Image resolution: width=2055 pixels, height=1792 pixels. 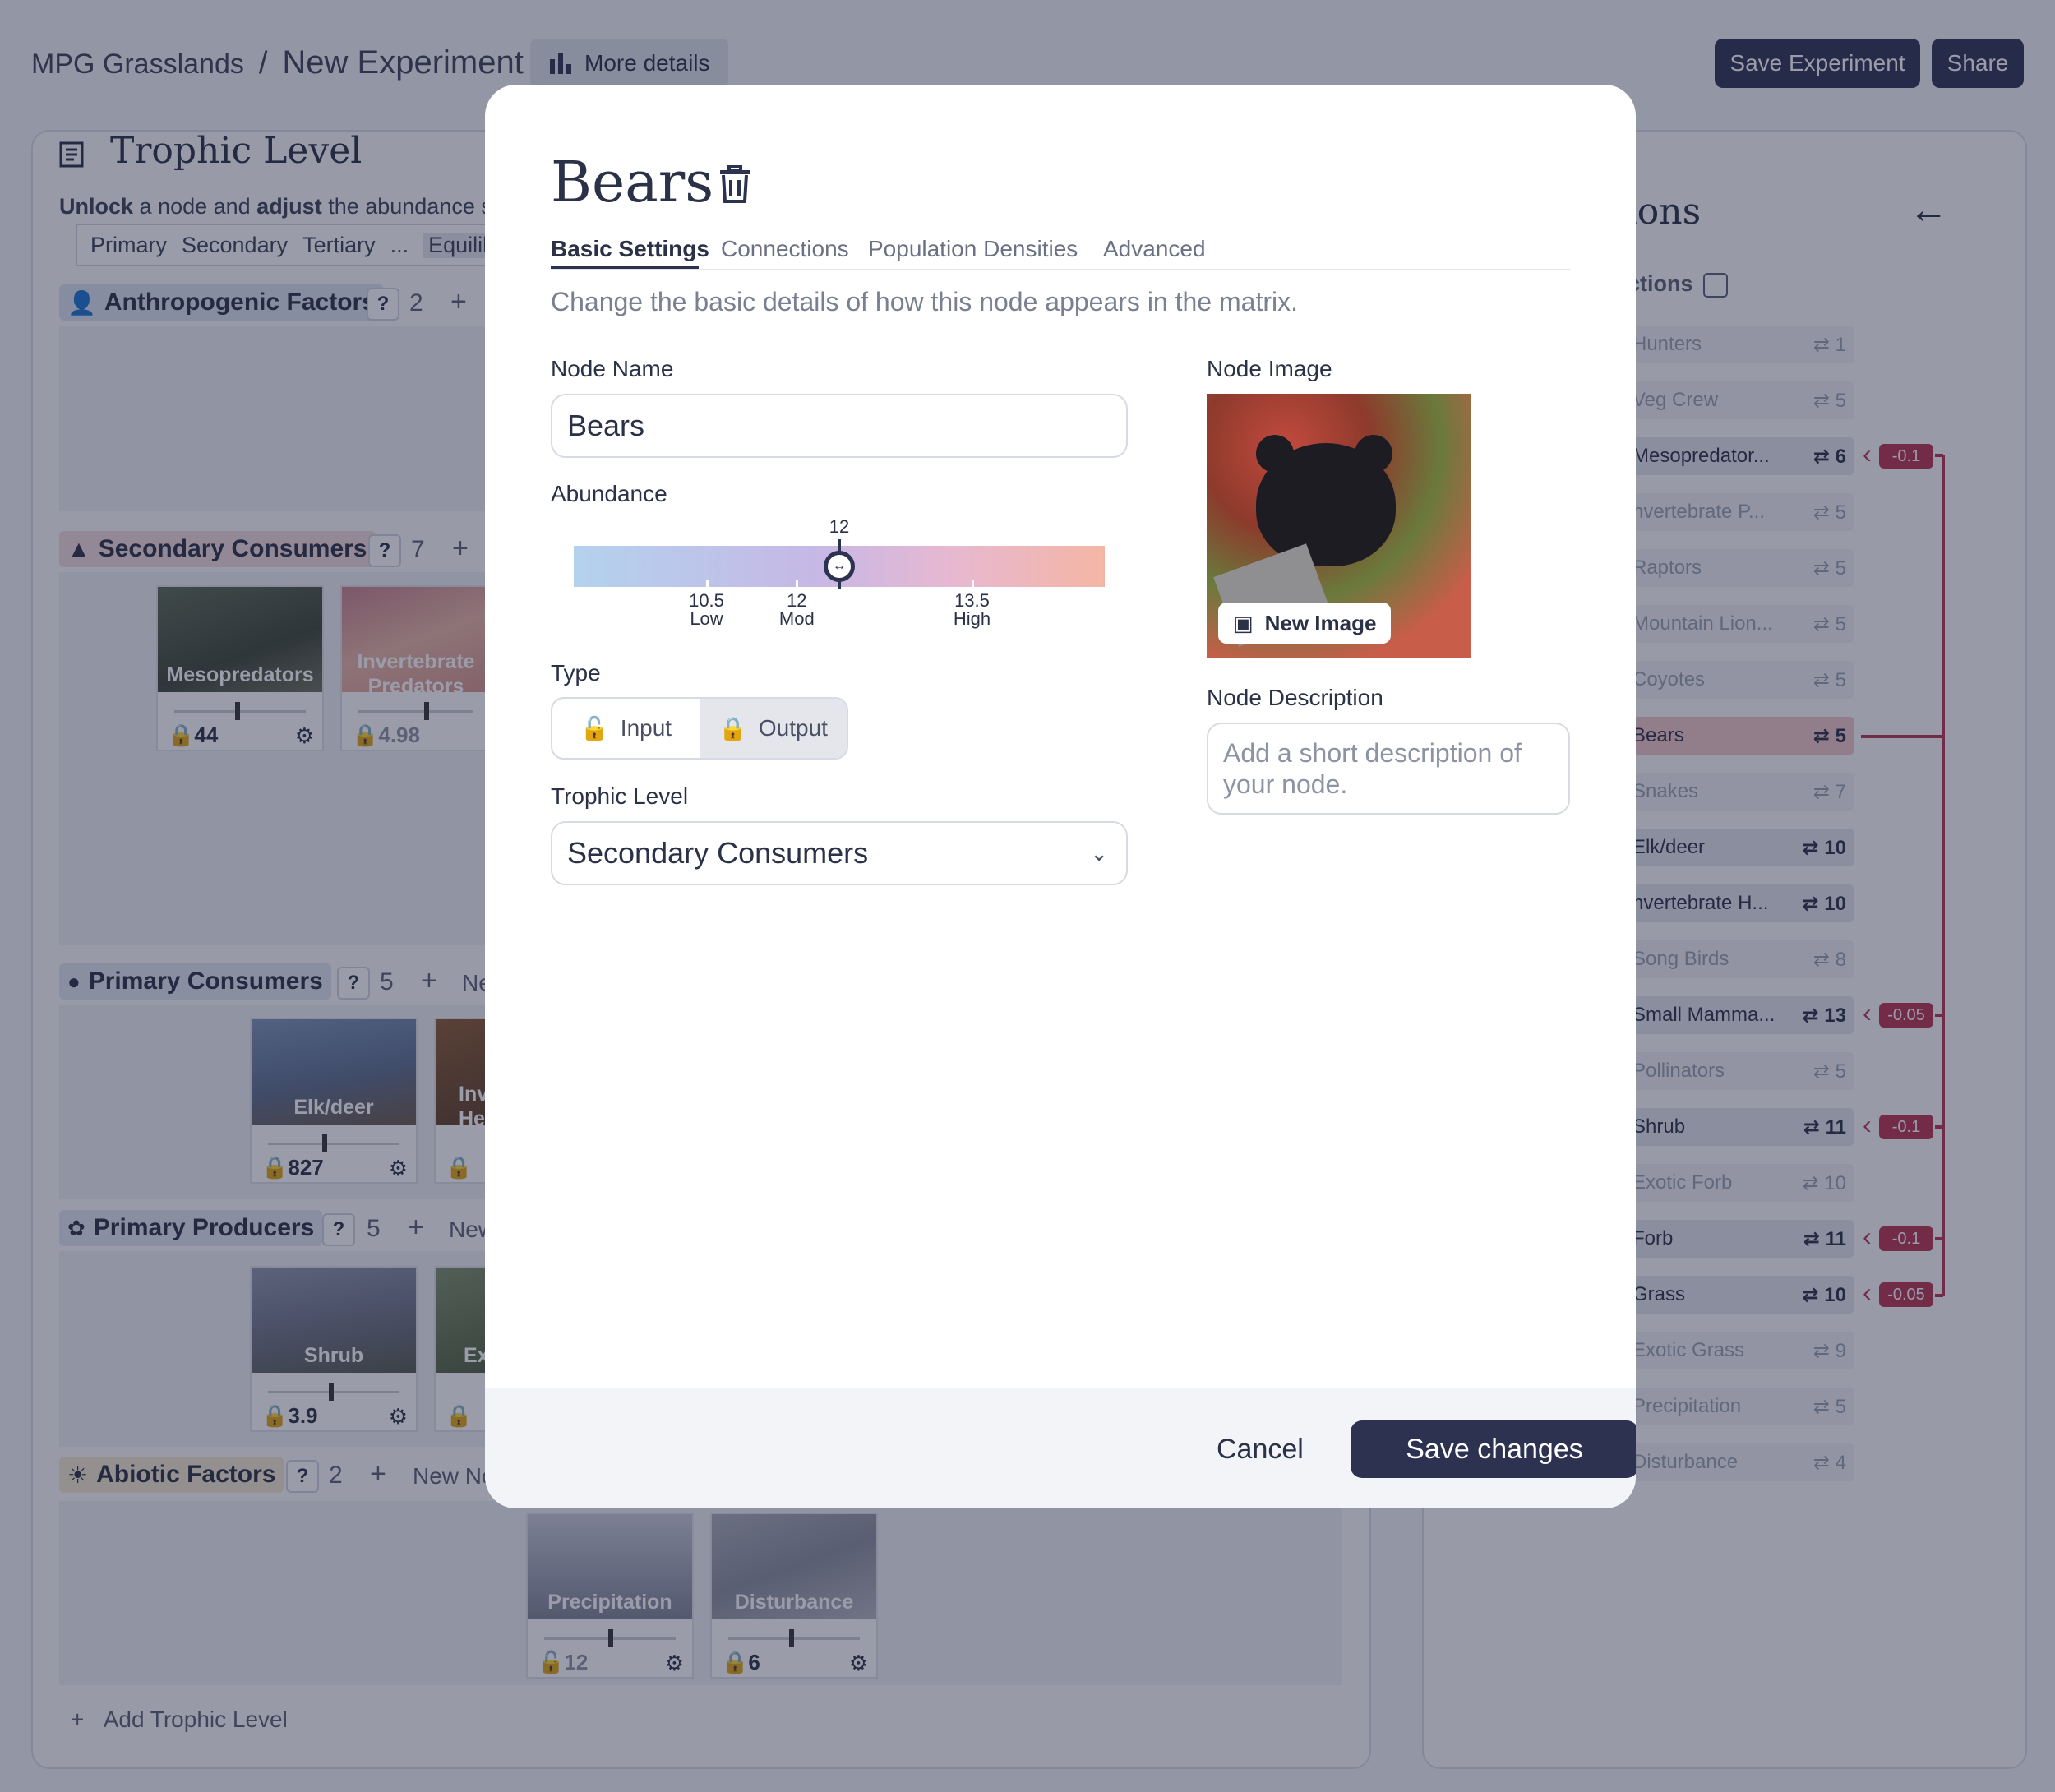 I want to click on tab-basic-settings: Basic Settings, so click(x=630, y=249).